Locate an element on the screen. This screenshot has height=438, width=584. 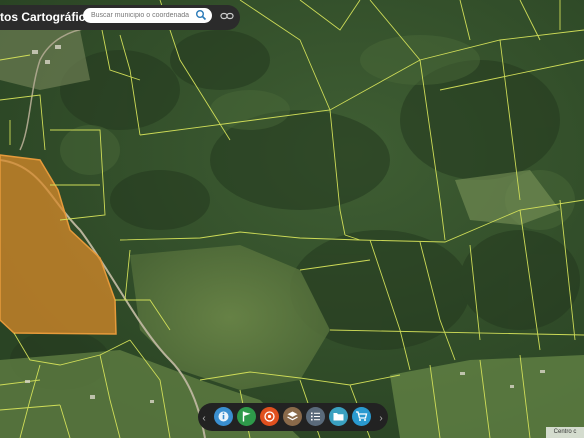
layers-icon is located at coordinates (292, 416).